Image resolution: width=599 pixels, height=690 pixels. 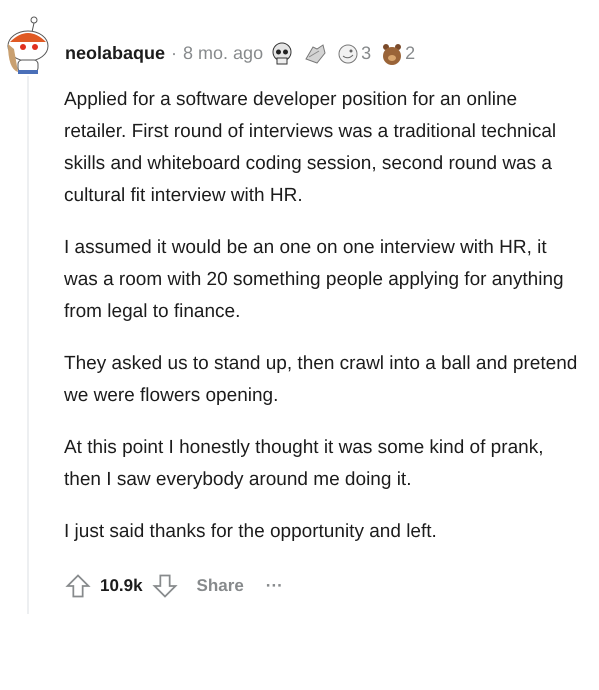 I want to click on comment-paragraph: They asked us to stand up, then crawl into a ball and pretend we were flowers opening., so click(x=321, y=380).